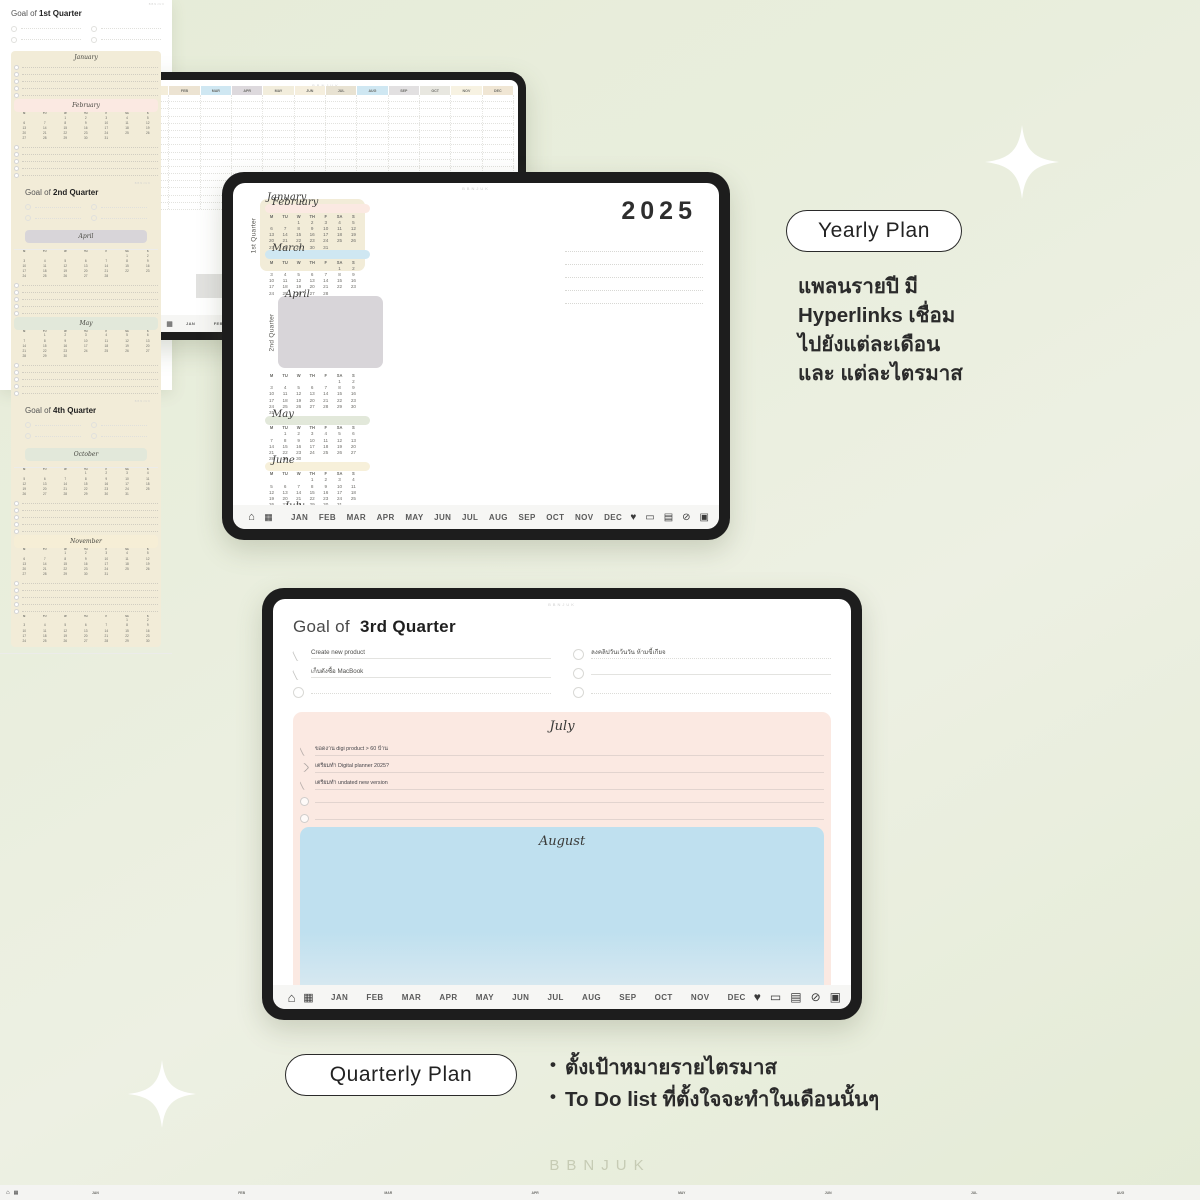 The height and width of the screenshot is (1200, 1200). I want to click on goal-row: ลงคลิปวันเว้นวัน ห้ามขี้เกียจ, so click(702, 654).